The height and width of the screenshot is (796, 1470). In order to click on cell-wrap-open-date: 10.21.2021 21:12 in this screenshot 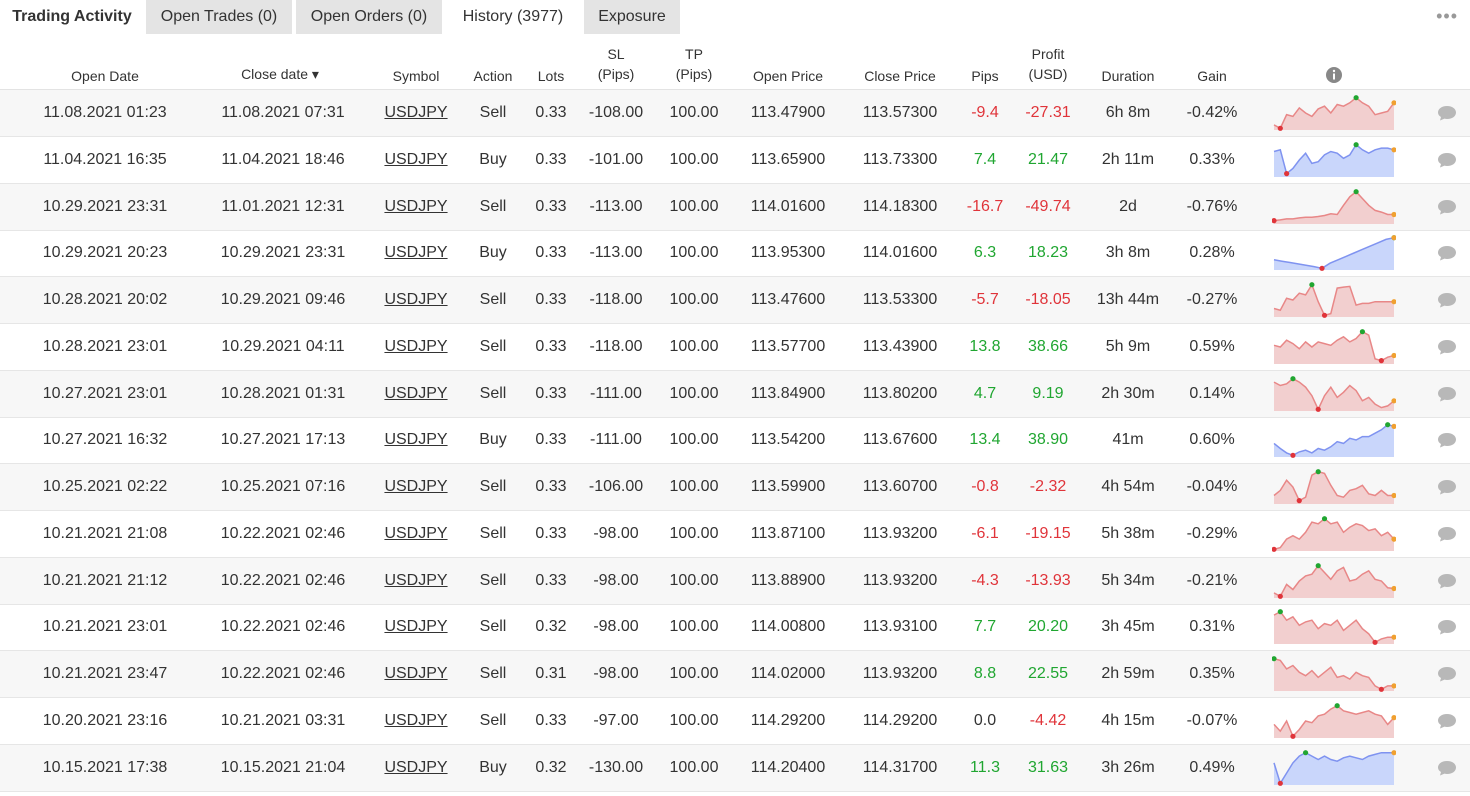, I will do `click(105, 581)`.